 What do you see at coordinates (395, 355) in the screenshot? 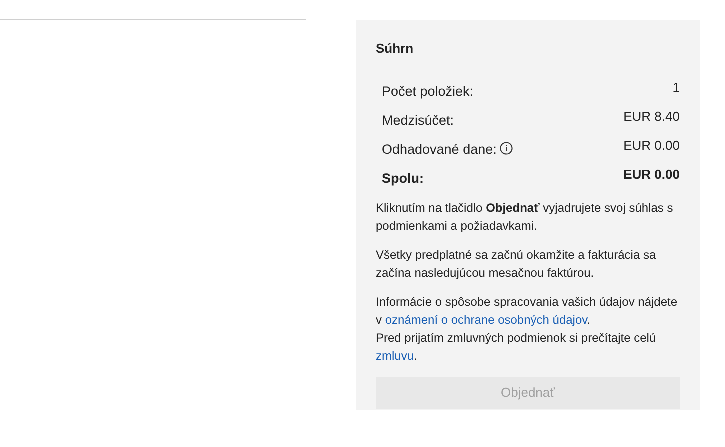
I see `policy-link: zmluvu` at bounding box center [395, 355].